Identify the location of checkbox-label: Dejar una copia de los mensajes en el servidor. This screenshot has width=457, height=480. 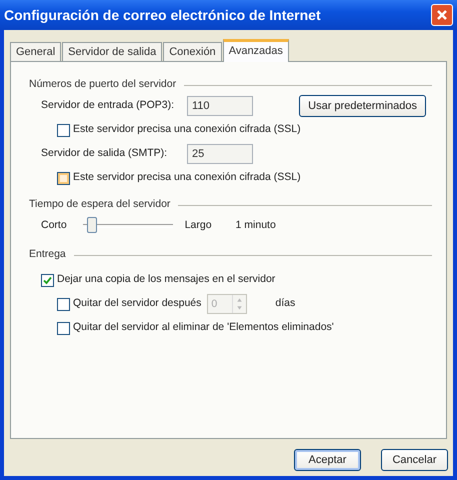
(166, 280).